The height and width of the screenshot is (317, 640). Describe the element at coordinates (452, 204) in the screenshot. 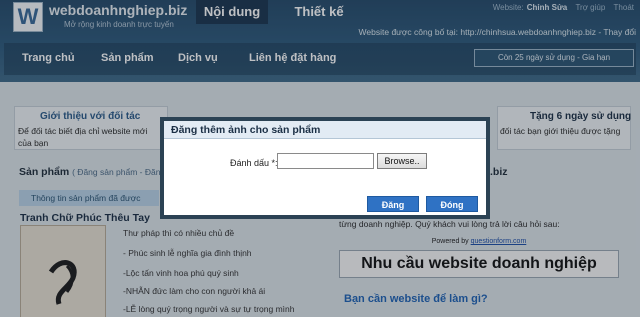

I see `close-button: Đóng` at that location.